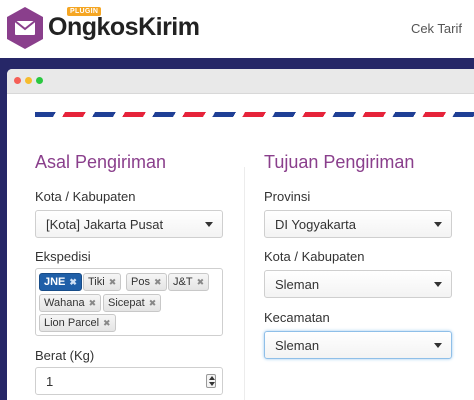 The width and height of the screenshot is (474, 400). I want to click on district-select: Sleman, so click(358, 345).